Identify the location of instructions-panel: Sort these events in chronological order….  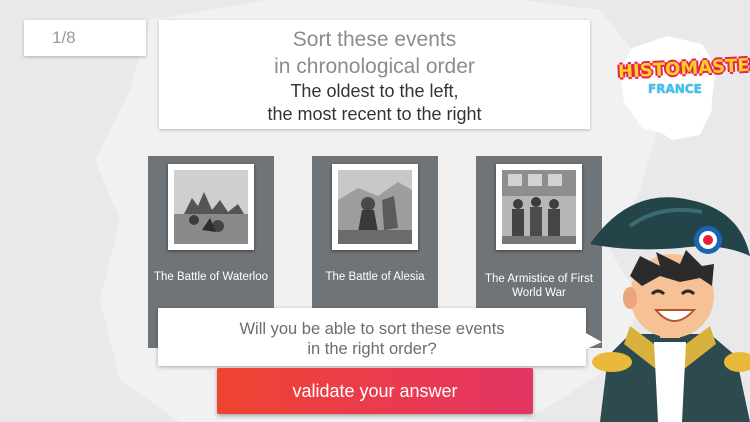
(374, 74).